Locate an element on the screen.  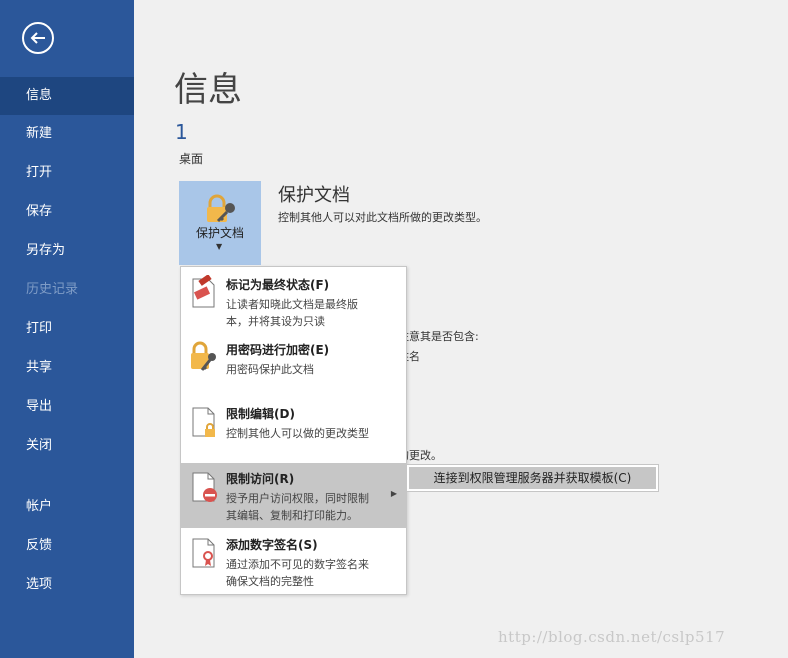
menu-item-restrict-editing: 限制编辑(D) 控制其他人可以做的更改类型 is located at coordinates (293, 430).